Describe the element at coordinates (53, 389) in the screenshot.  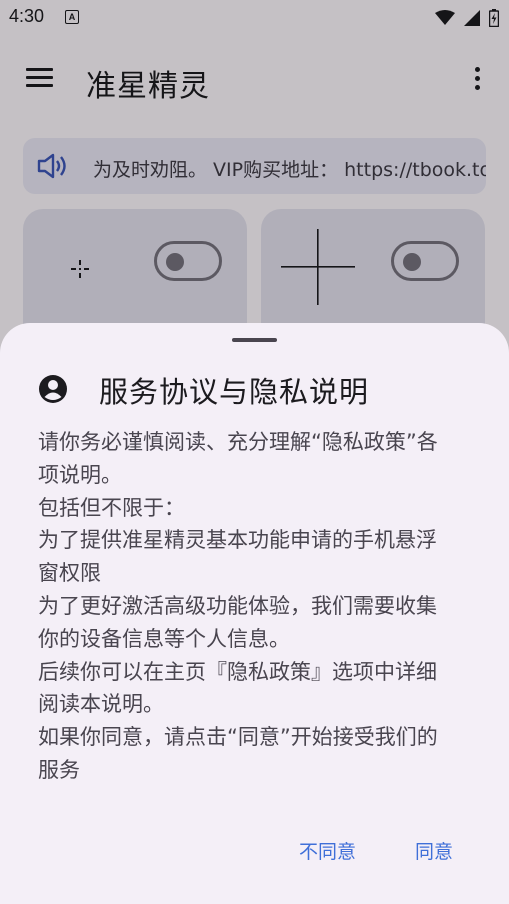
I see `account-circle-icon` at that location.